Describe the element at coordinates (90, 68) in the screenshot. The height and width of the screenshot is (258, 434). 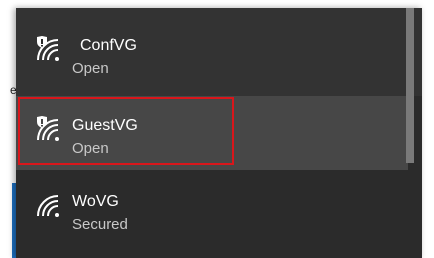
I see `network-status: Open` at that location.